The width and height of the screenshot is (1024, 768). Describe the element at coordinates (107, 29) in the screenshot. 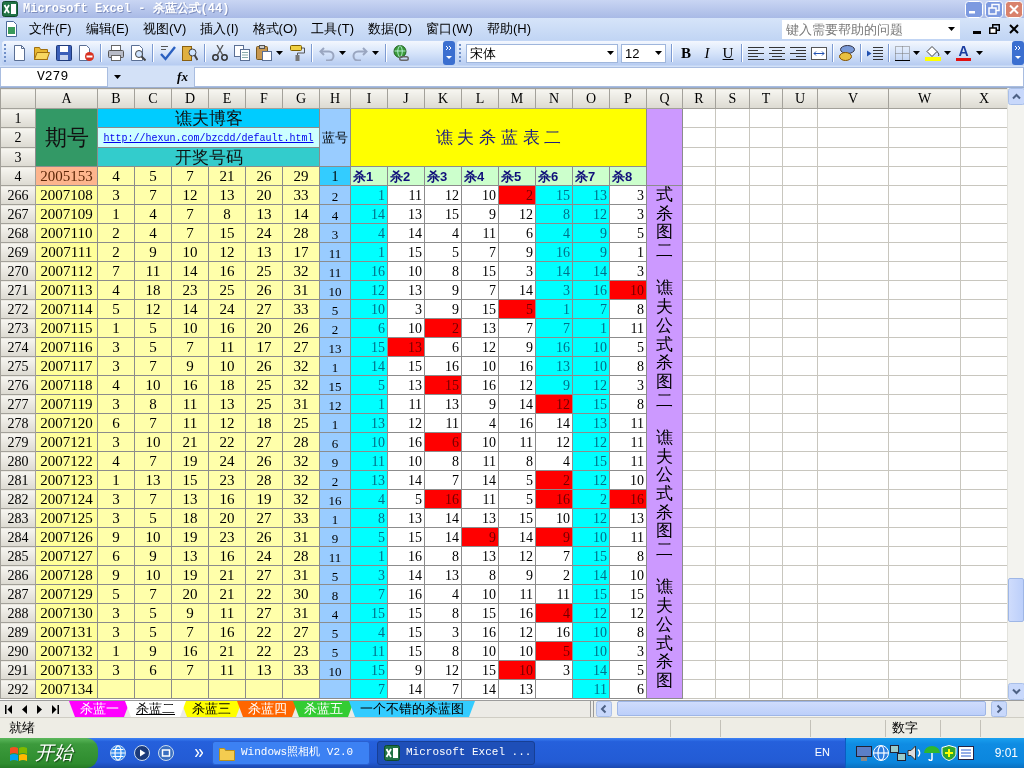

I see `menu-item: 编辑(E)` at that location.